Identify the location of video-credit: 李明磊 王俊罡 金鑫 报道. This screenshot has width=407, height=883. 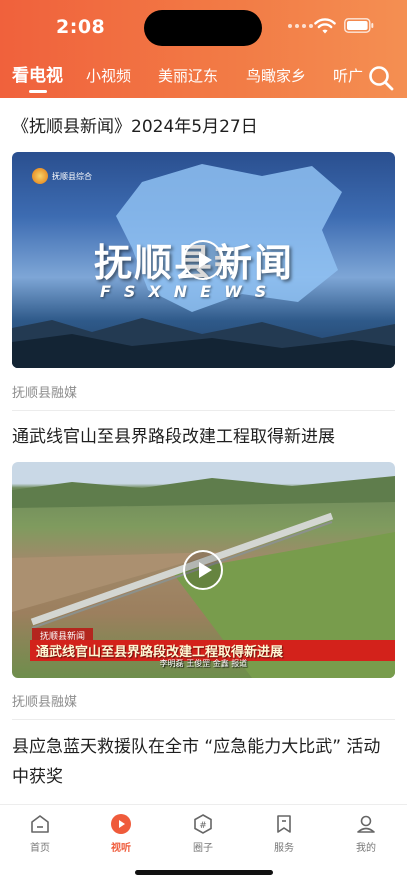
(203, 663).